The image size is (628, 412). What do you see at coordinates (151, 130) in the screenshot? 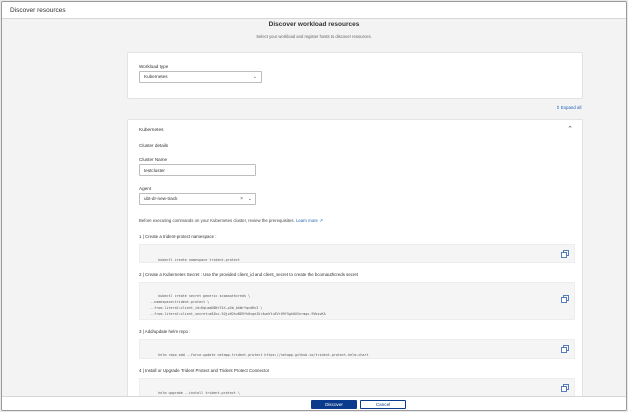
I see `kubernetes-section-title: Kubernetes` at bounding box center [151, 130].